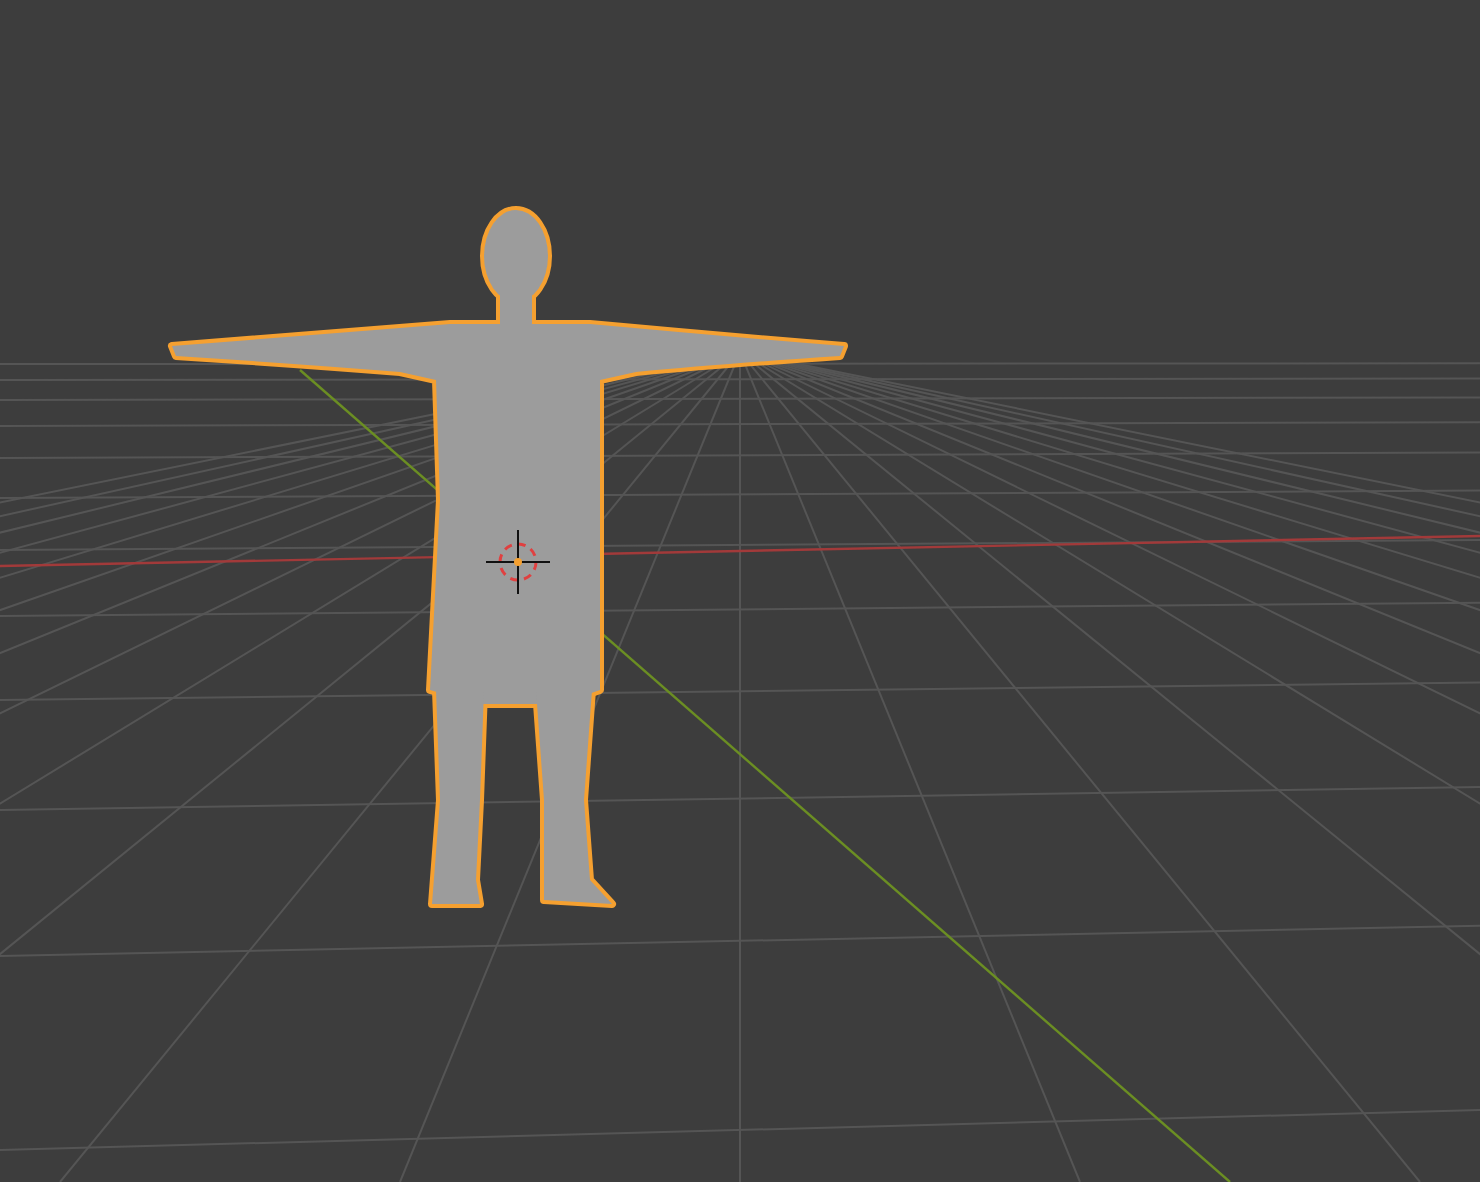 This screenshot has width=1480, height=1182. Describe the element at coordinates (518, 562) in the screenshot. I see `3d-cursor-icon` at that location.